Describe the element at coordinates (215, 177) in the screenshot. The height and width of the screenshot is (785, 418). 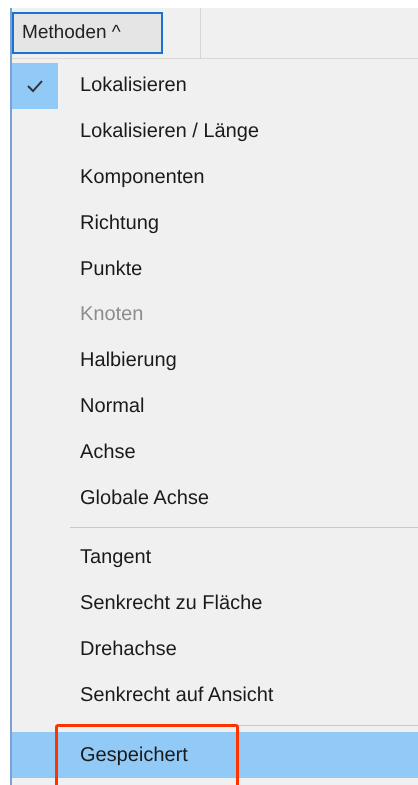
I see `menu-item: Komponenten` at that location.